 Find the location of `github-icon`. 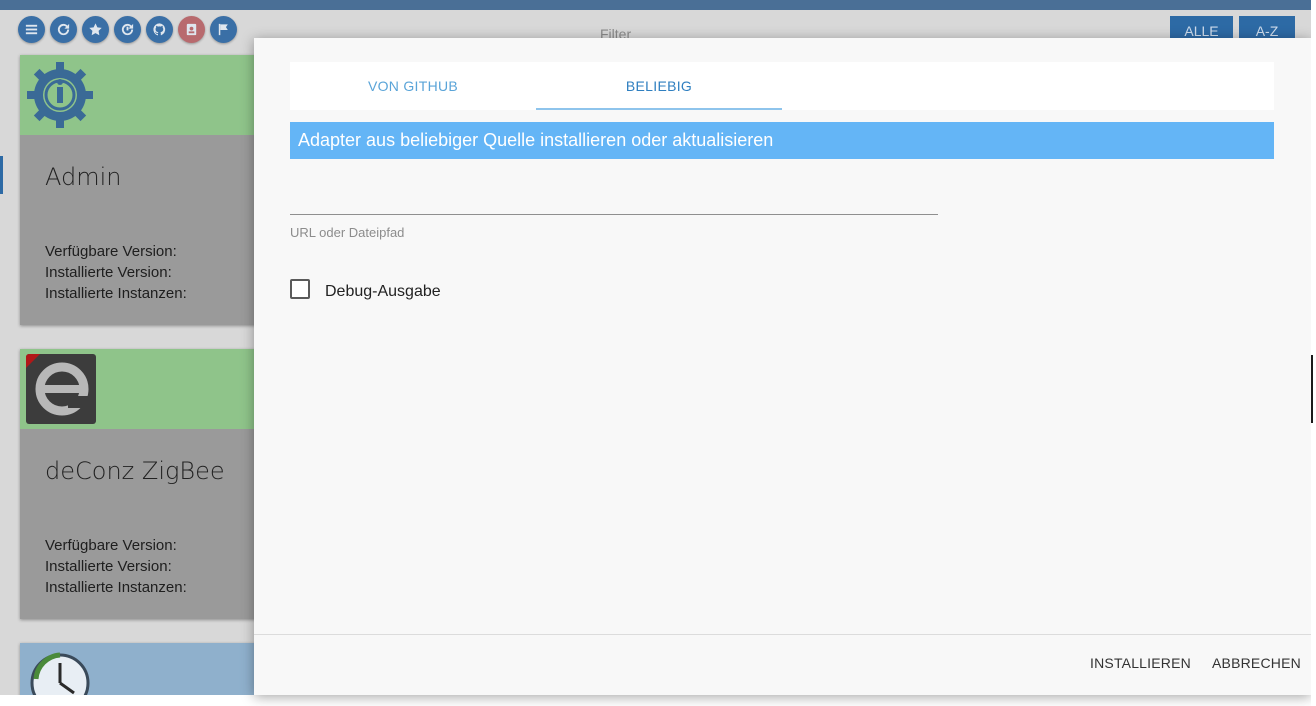

github-icon is located at coordinates (159, 29).